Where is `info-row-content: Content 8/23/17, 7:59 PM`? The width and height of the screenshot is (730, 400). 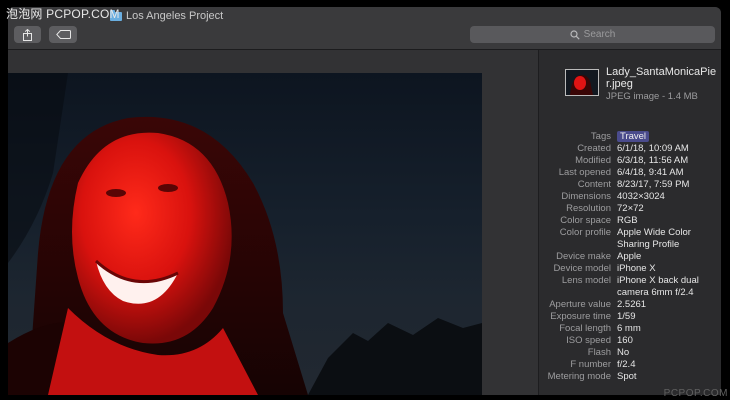 info-row-content: Content 8/23/17, 7:59 PM is located at coordinates (630, 185).